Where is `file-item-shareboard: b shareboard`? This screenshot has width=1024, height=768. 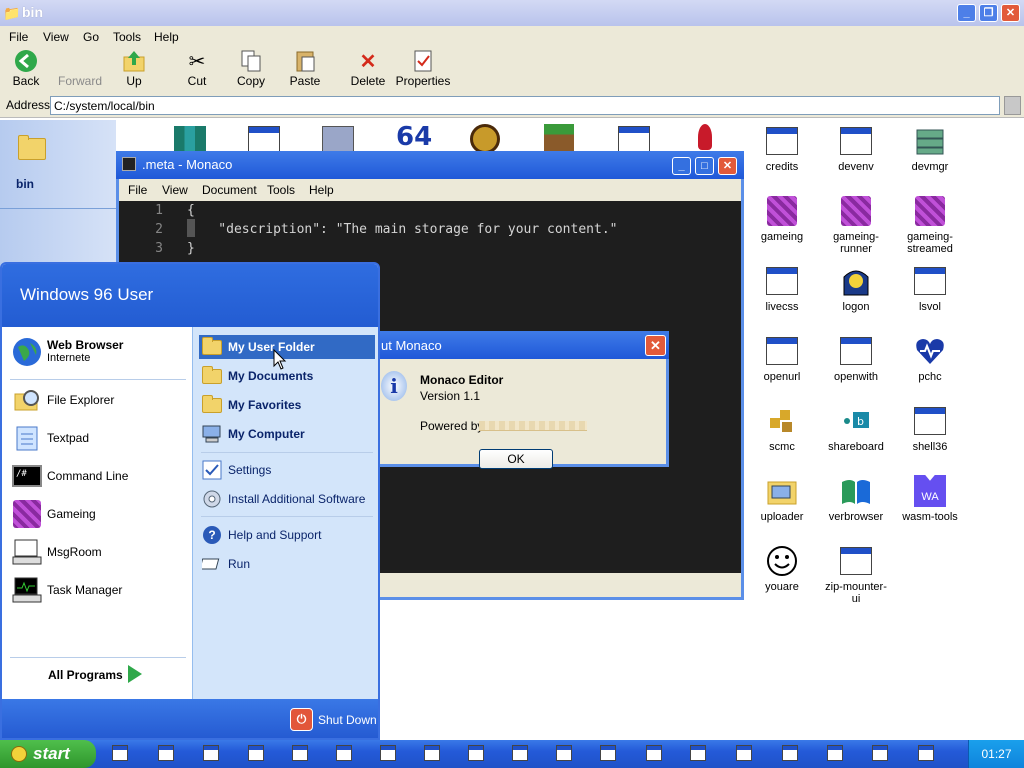
file-item-shareboard: b shareboard is located at coordinates (856, 428).